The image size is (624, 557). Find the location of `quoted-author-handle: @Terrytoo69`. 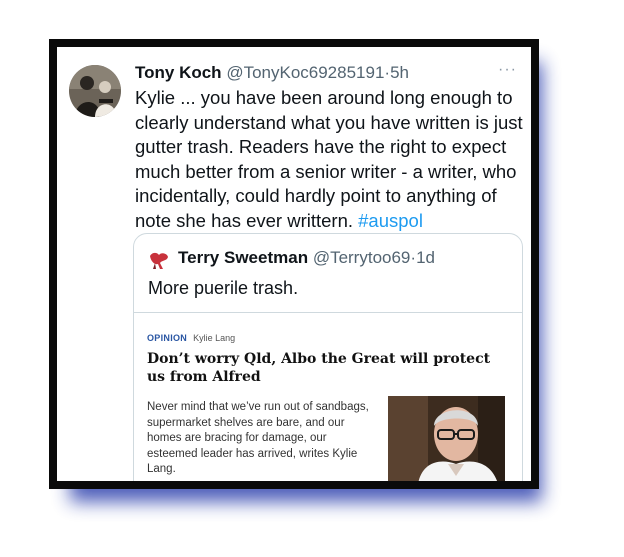

quoted-author-handle: @Terrytoo69 is located at coordinates (362, 257).